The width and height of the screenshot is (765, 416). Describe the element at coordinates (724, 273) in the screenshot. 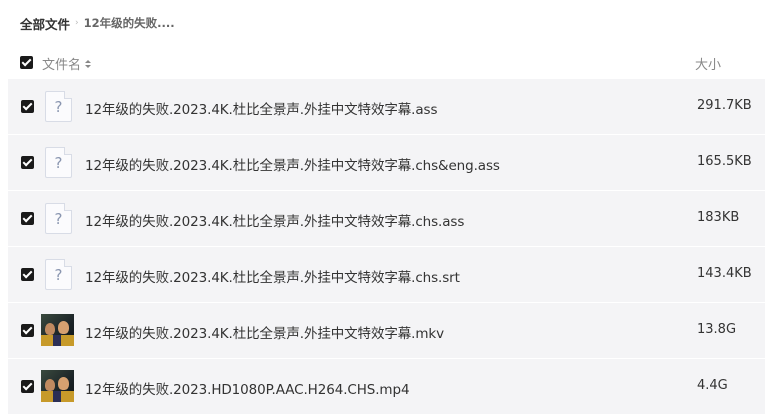

I see `file-size: 143.4KB` at that location.